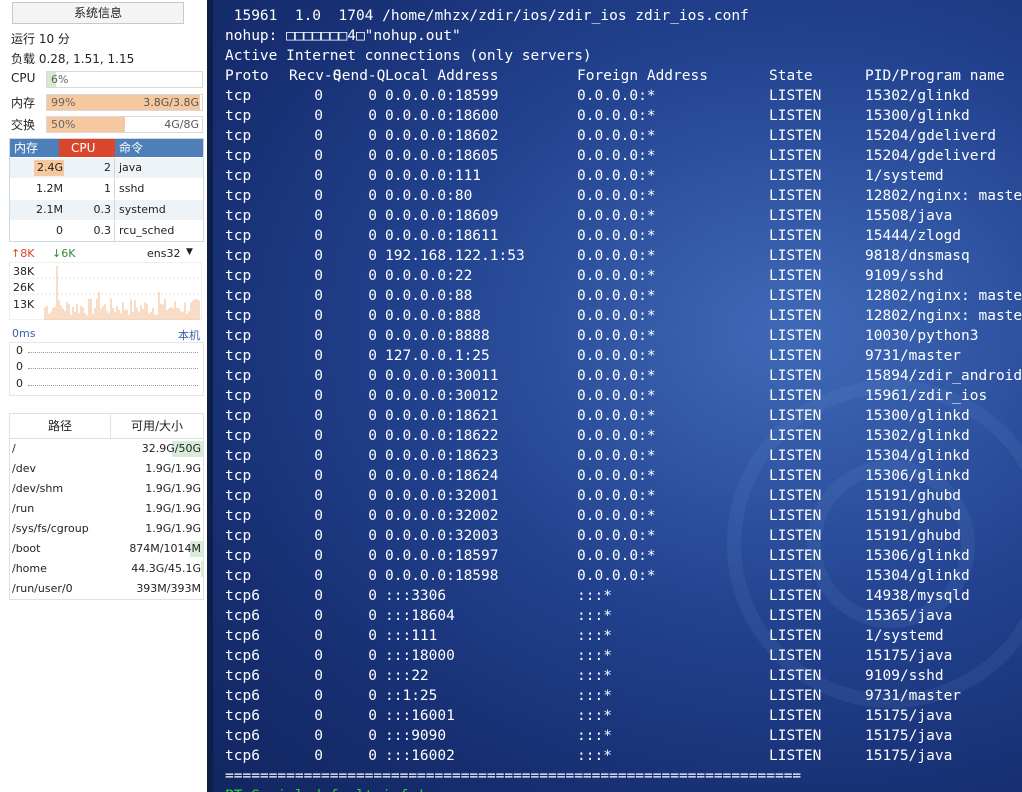 The height and width of the screenshot is (792, 1022). I want to click on netstat-pid-program: 15300/glinkd, so click(917, 416).